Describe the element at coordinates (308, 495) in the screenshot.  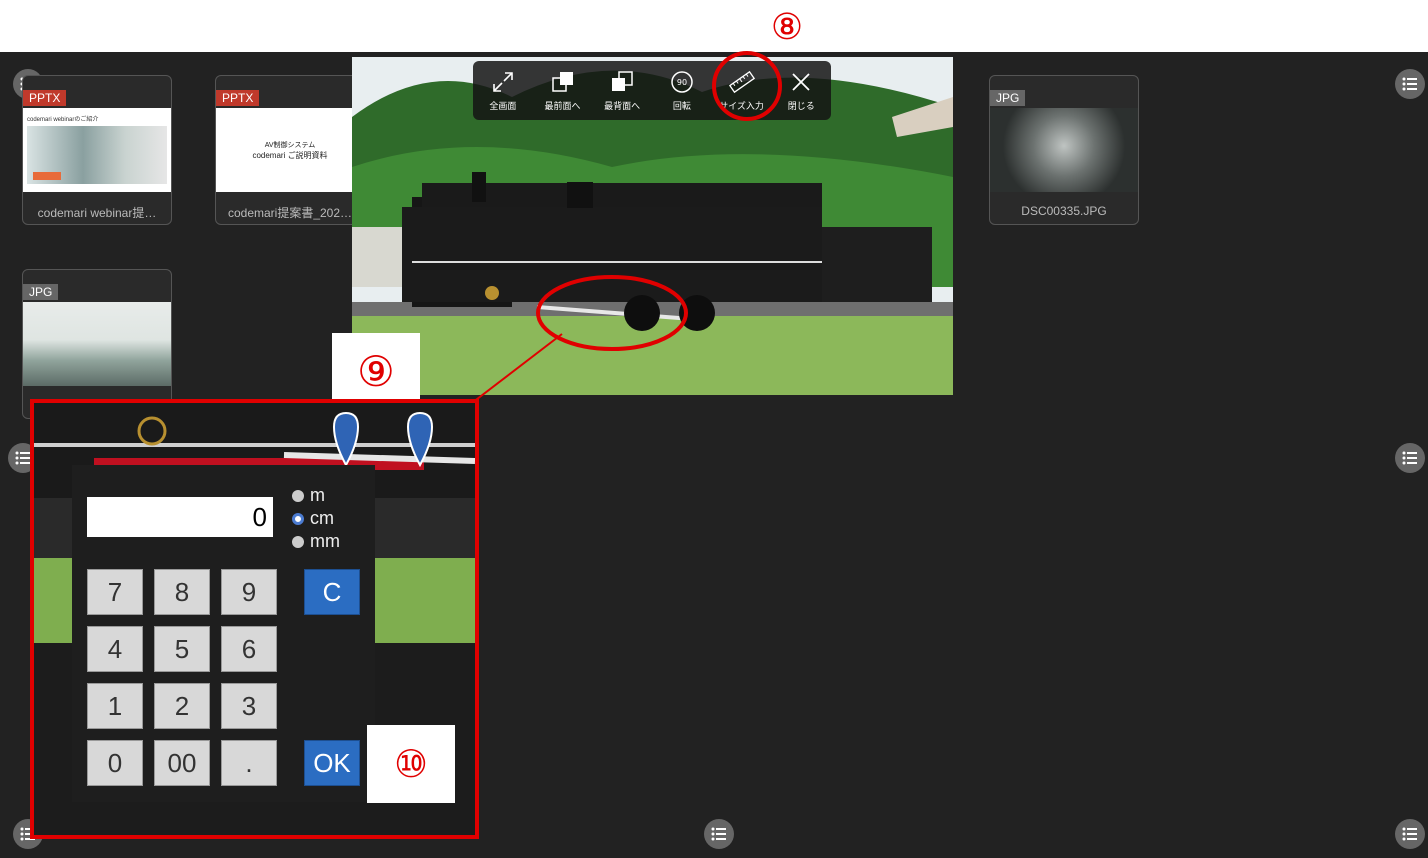
I see `unit-option-m: m` at that location.